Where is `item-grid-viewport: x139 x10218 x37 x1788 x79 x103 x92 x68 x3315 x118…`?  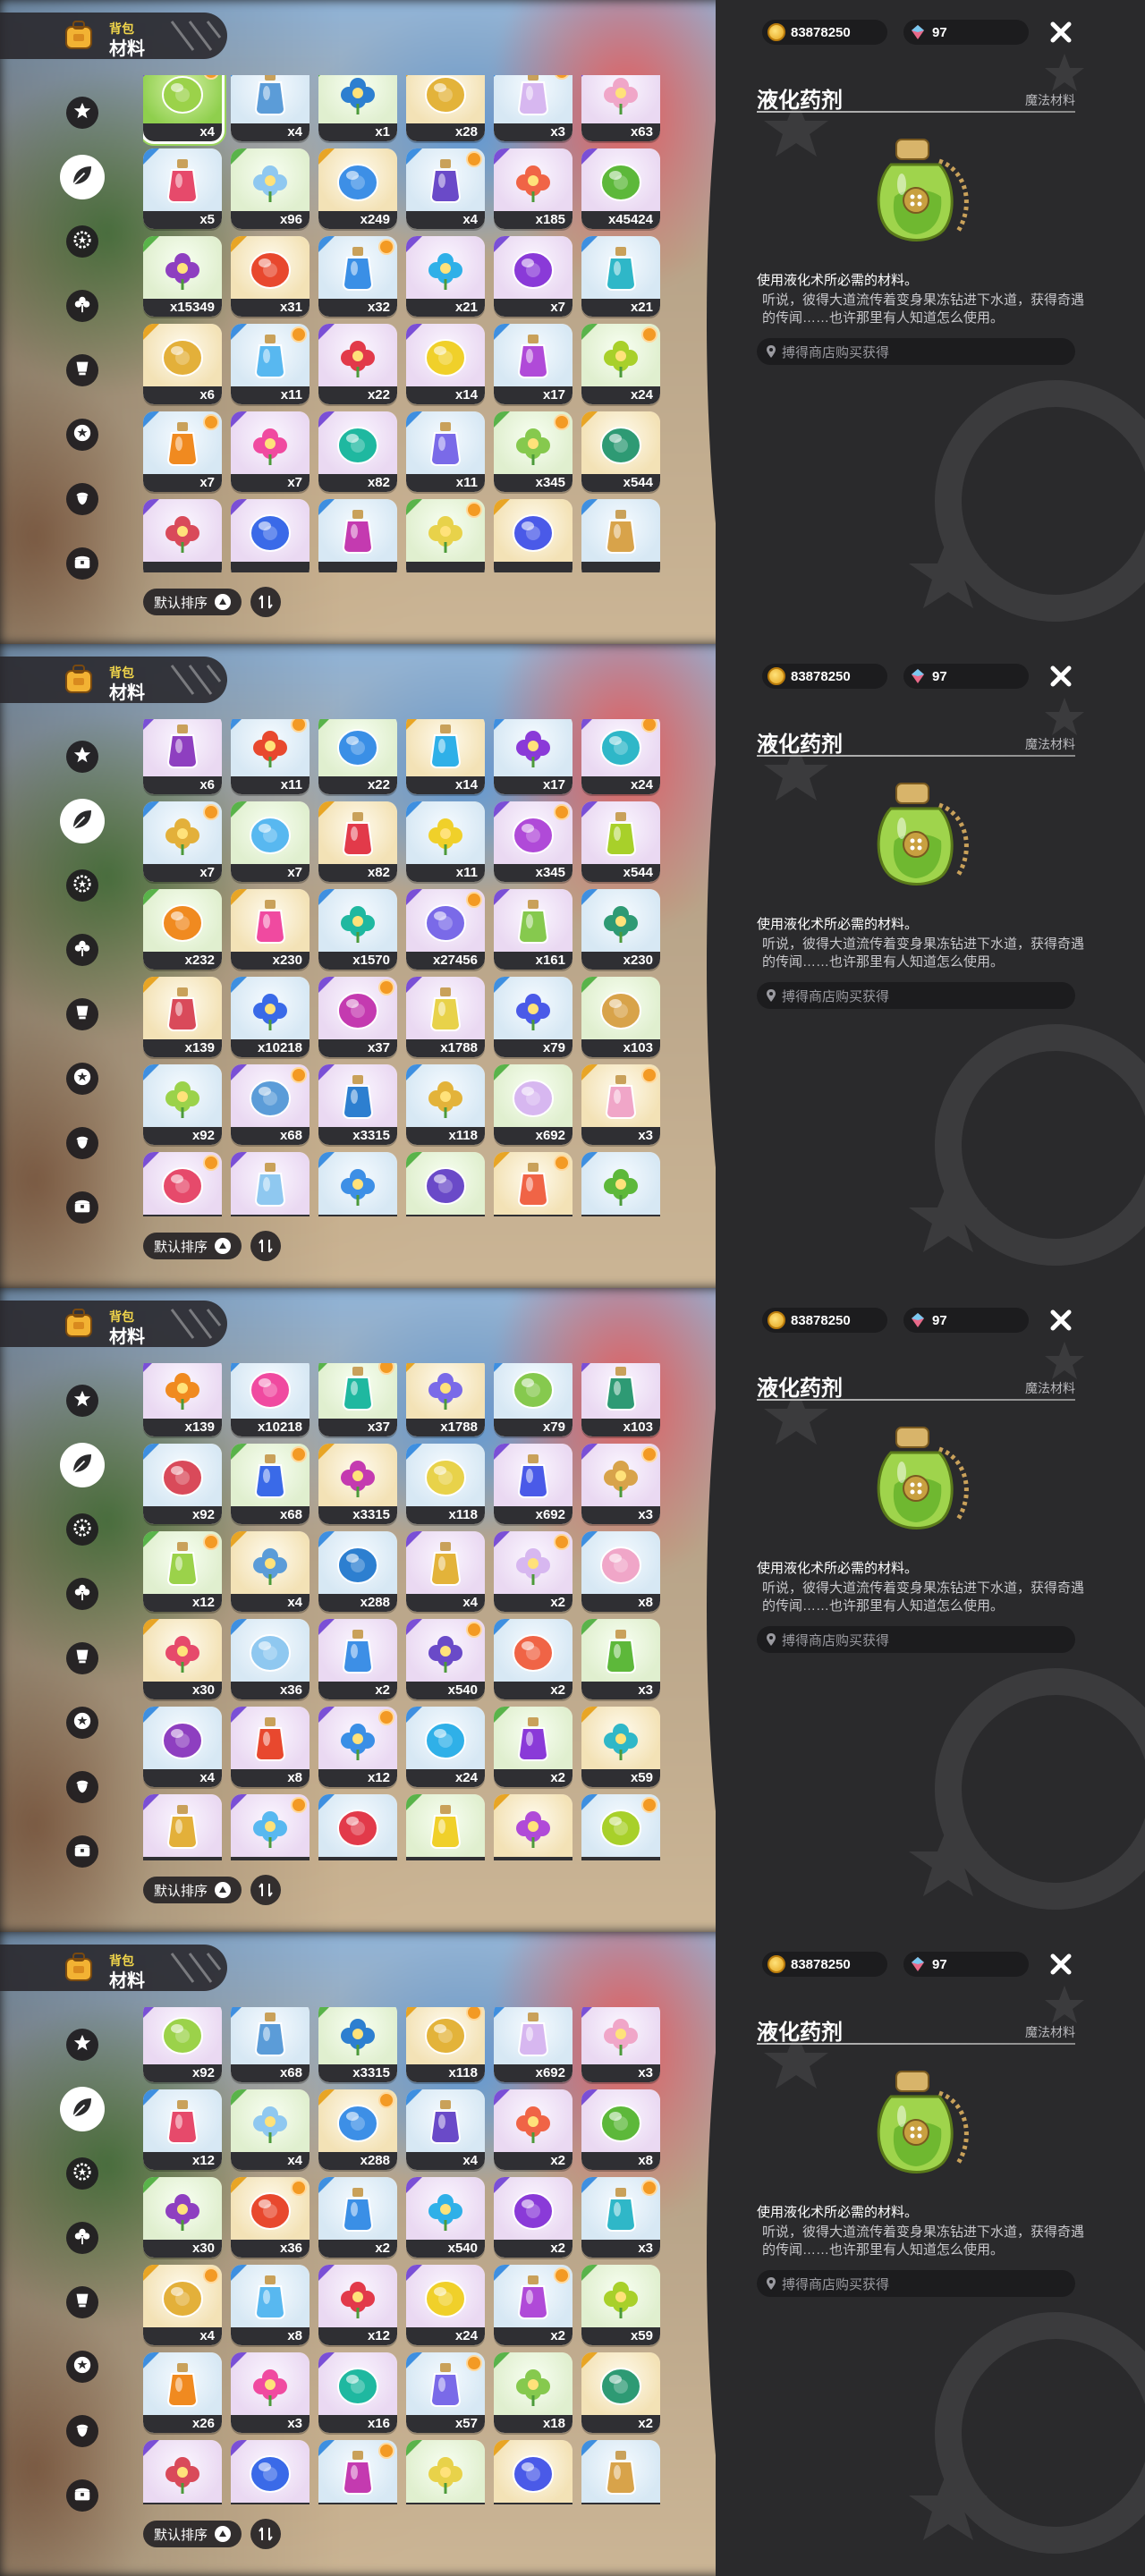
item-grid-viewport: x139 x10218 x37 x1788 x79 x103 x92 x68 x3315 x118… is located at coordinates (407, 1611).